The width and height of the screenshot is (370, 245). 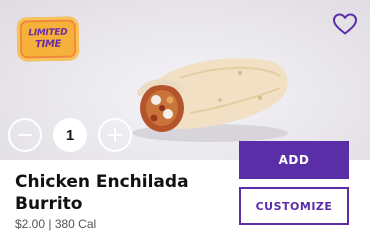 What do you see at coordinates (294, 160) in the screenshot?
I see `add-button: ADD` at bounding box center [294, 160].